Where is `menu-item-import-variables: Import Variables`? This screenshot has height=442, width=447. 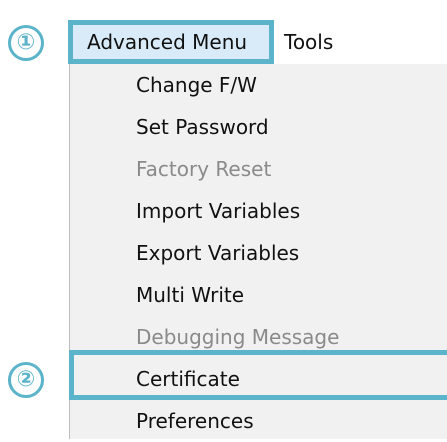 menu-item-import-variables: Import Variables is located at coordinates (258, 211).